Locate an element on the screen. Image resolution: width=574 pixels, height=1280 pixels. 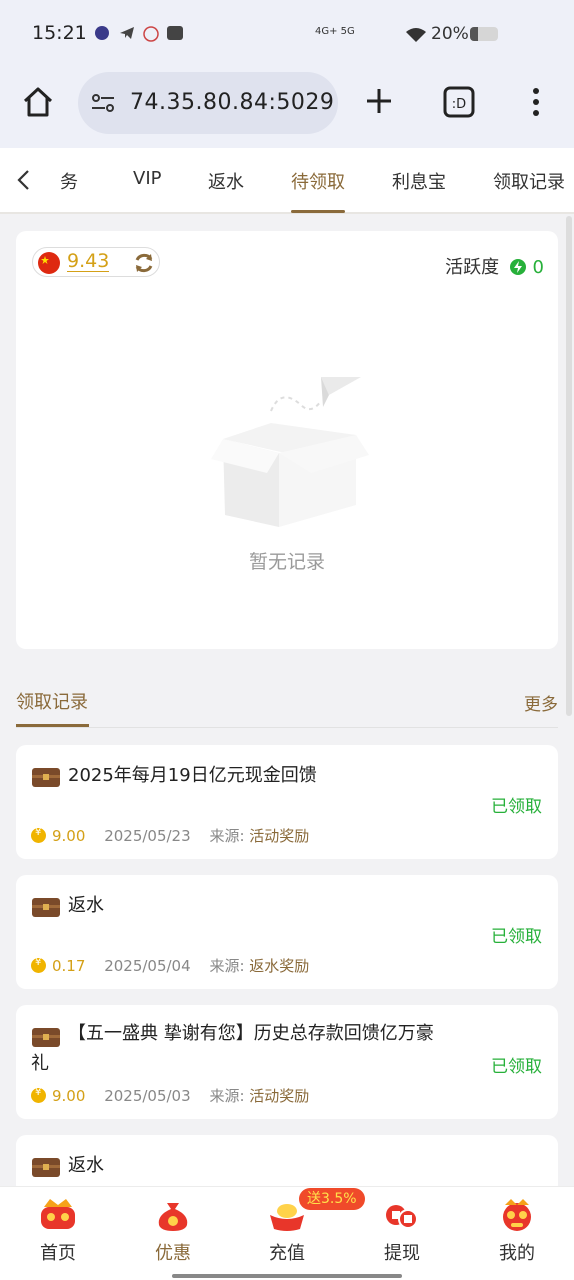
nav-deposit-label: 充值 is located at coordinates (287, 1253).